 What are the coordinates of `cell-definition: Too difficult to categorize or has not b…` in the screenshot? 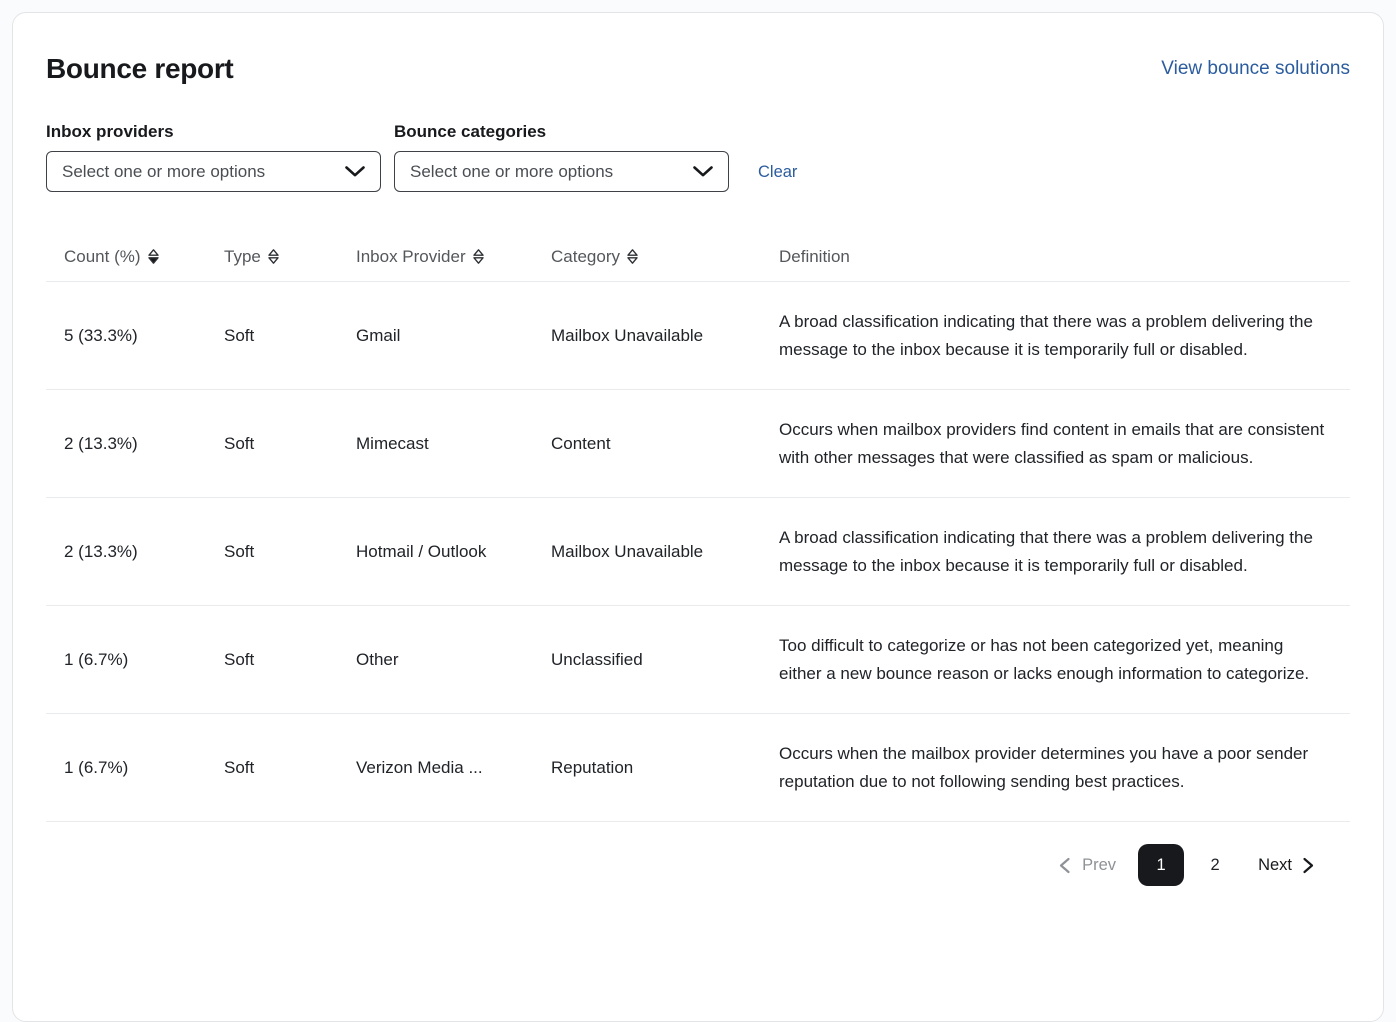 It's located at (1064, 659).